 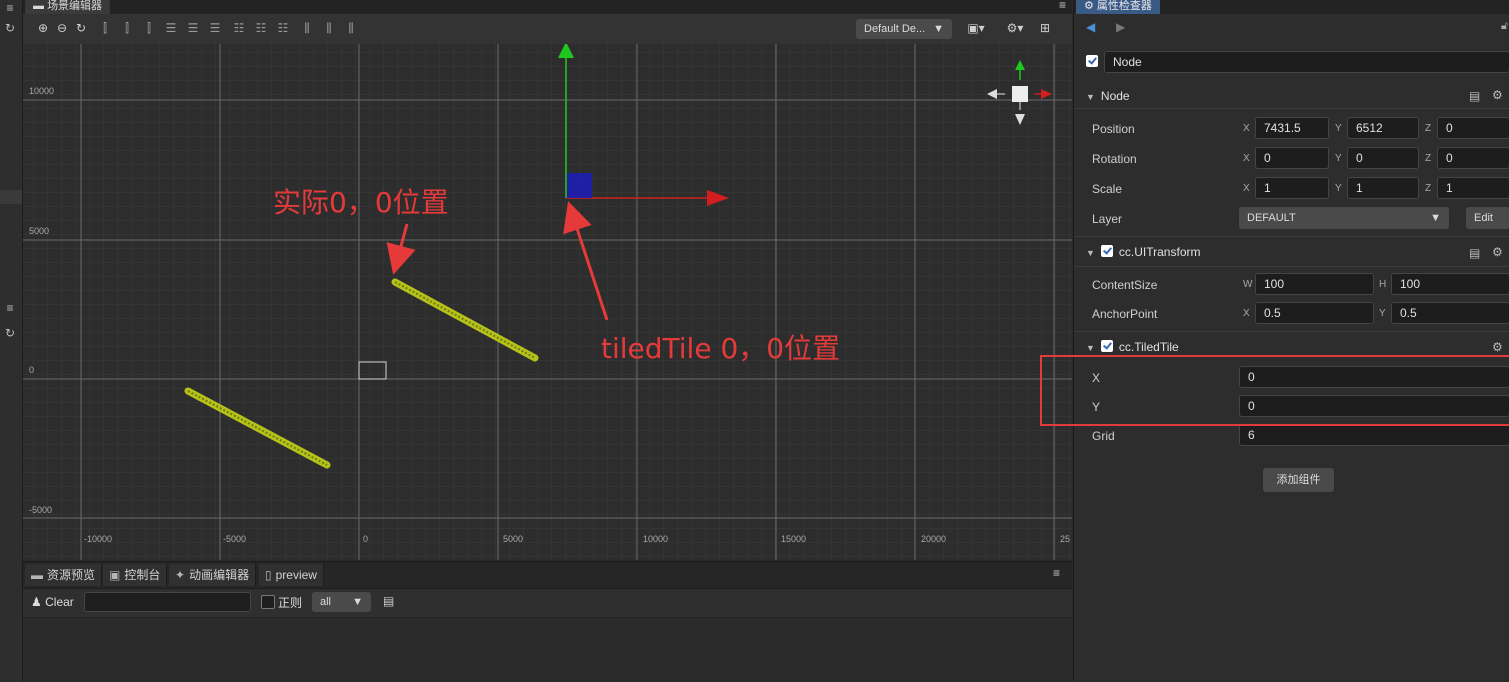 I want to click on section-tiledtile-title: cc.TiledTile, so click(x=1148, y=347).